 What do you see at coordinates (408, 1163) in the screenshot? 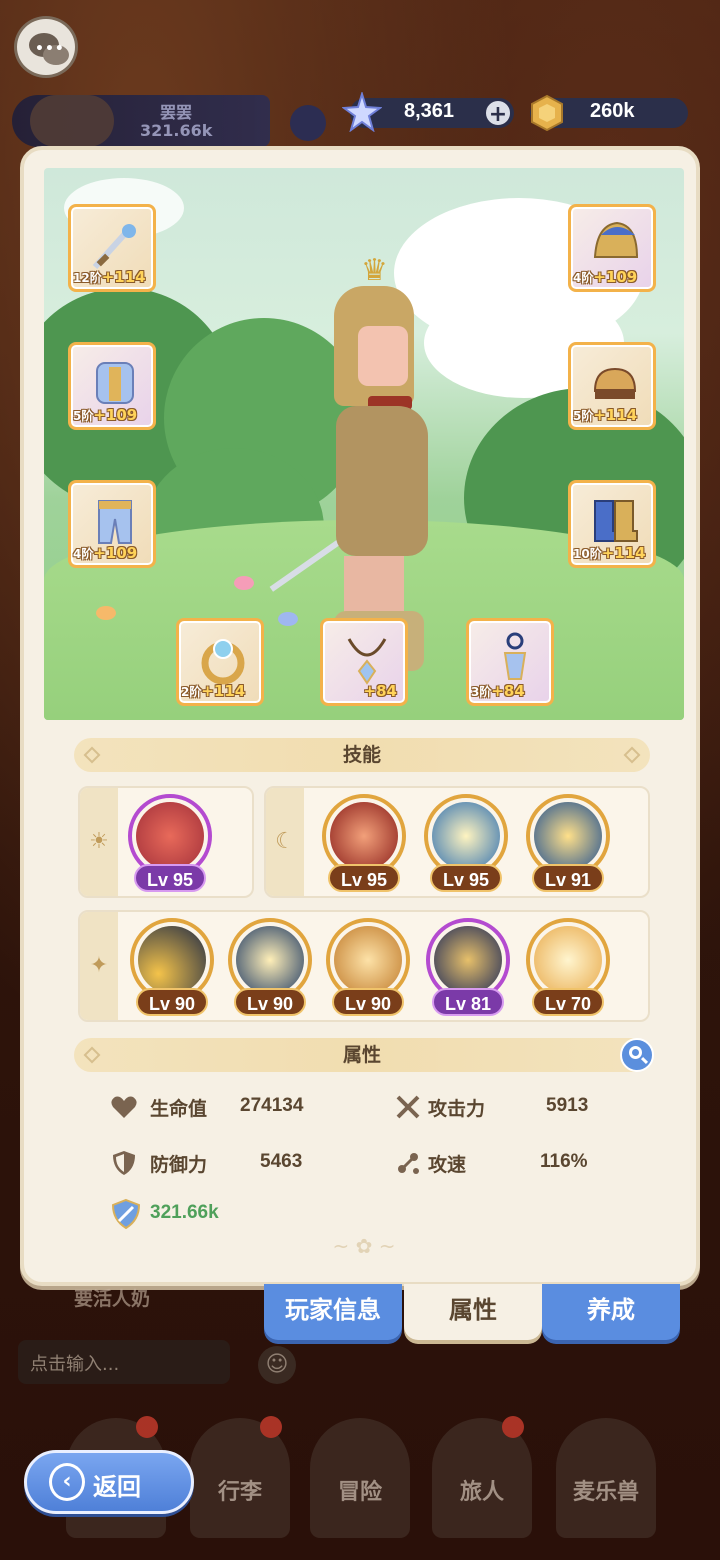
I see `attack-speed-icon` at bounding box center [408, 1163].